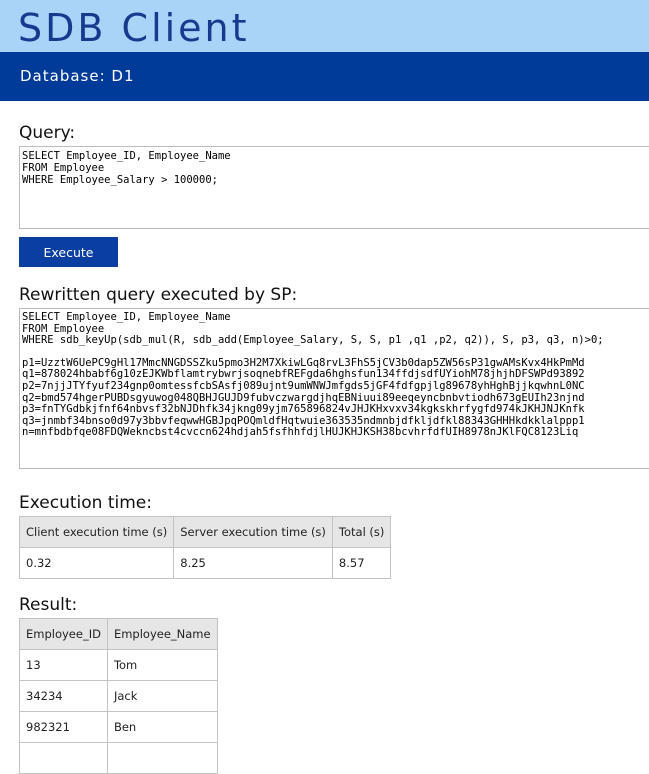 This screenshot has height=774, width=649. I want to click on employee-id-cell: 982321, so click(63, 727).